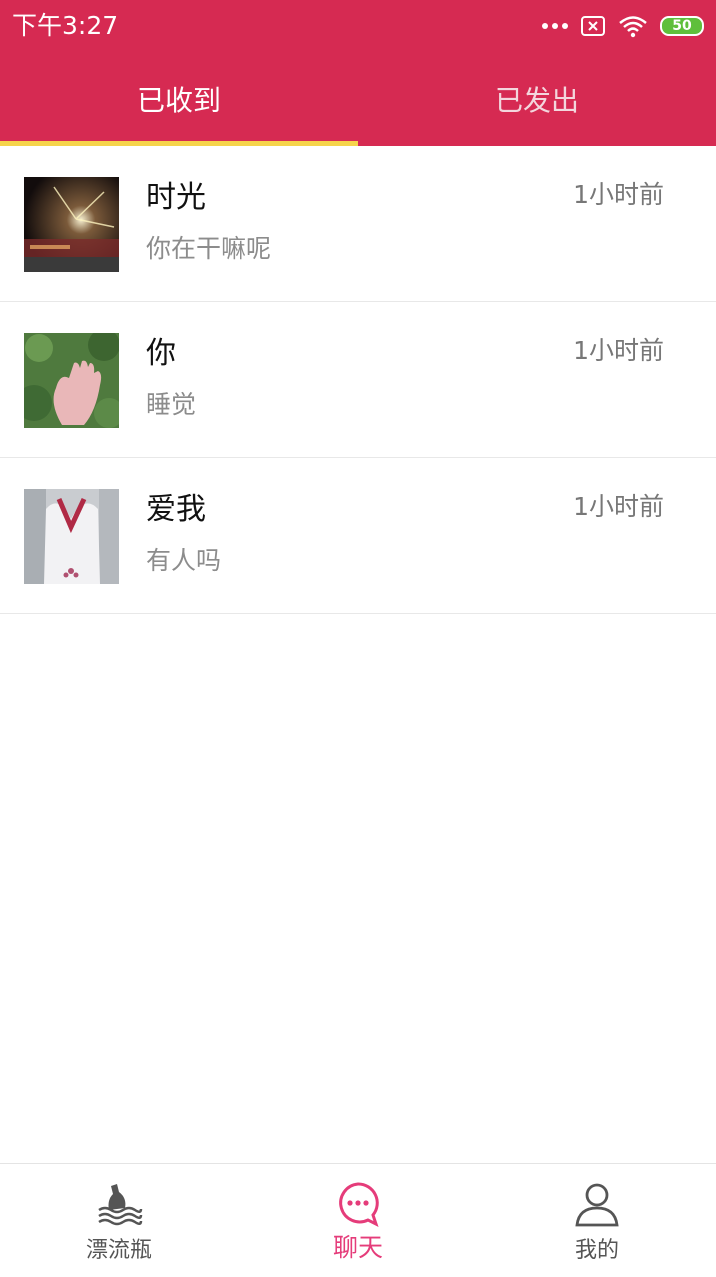 The height and width of the screenshot is (1277, 716). I want to click on contact-name: 爱我, so click(176, 509).